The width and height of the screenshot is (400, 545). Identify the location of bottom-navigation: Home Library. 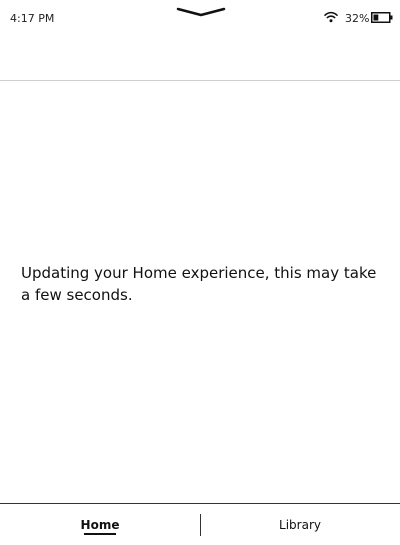
(200, 524).